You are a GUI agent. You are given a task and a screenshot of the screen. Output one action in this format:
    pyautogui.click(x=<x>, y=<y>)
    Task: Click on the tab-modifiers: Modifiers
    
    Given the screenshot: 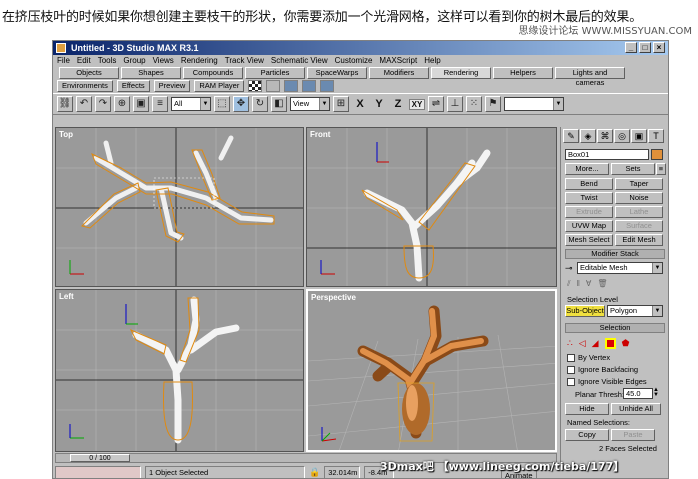 What is the action you would take?
    pyautogui.click(x=399, y=73)
    